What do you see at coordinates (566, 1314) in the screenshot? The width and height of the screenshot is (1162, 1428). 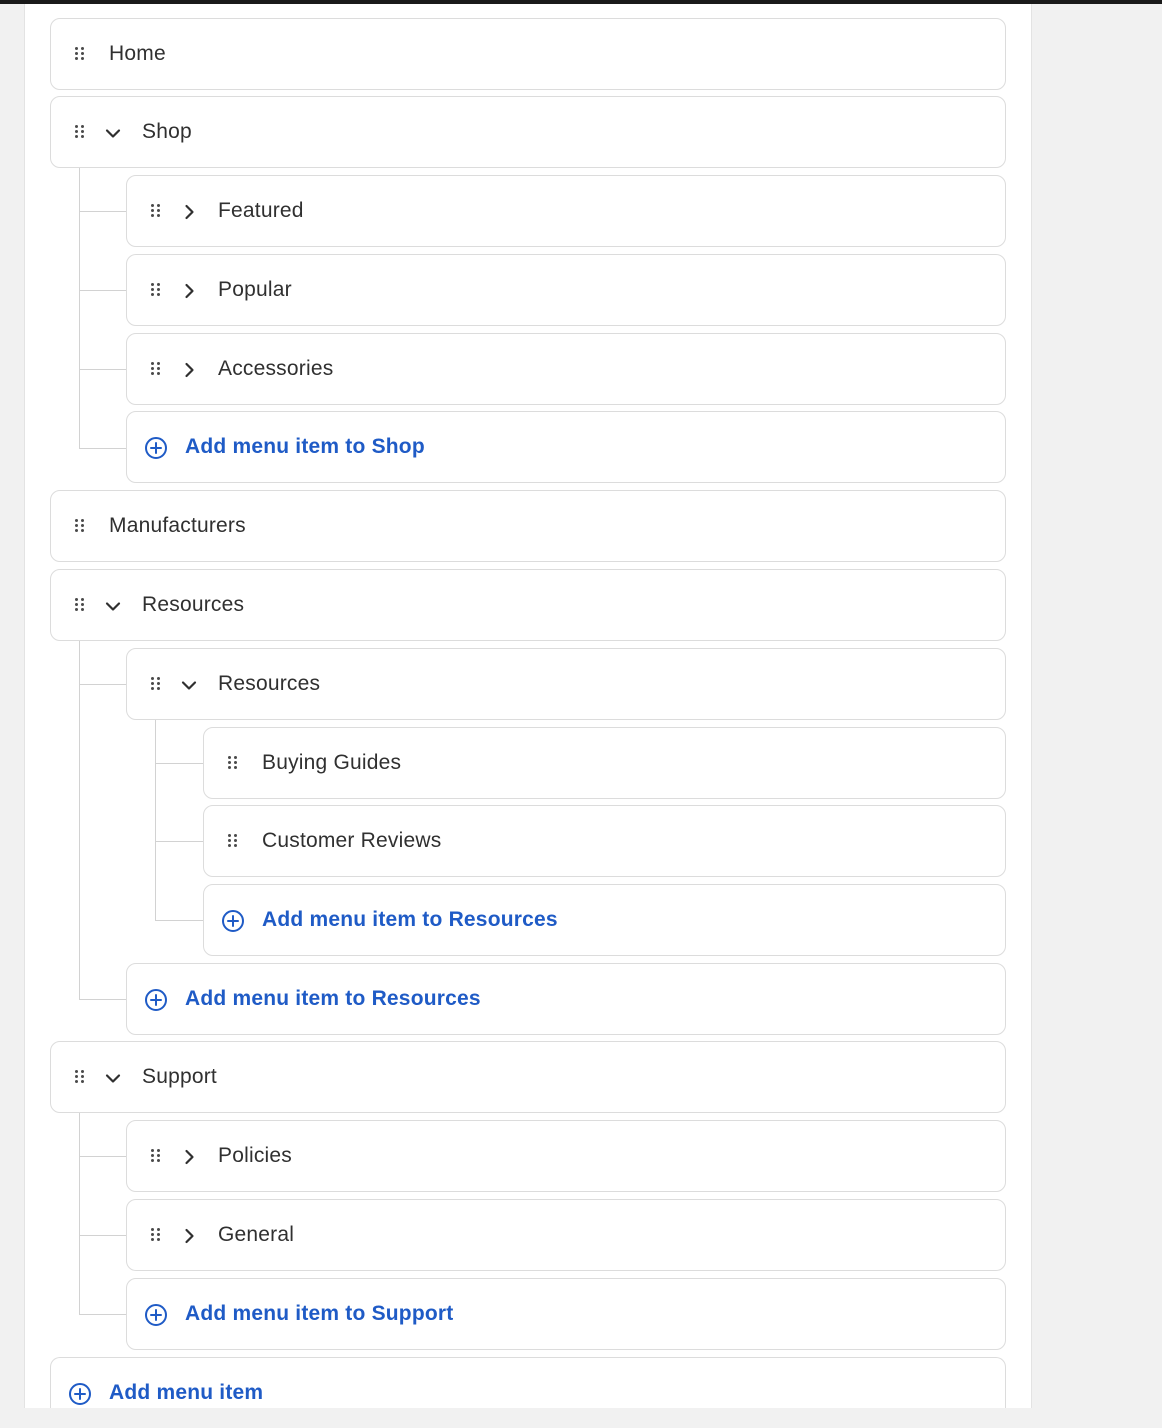 I see `add-menu-item-to-support-button: Add menu item to Support` at bounding box center [566, 1314].